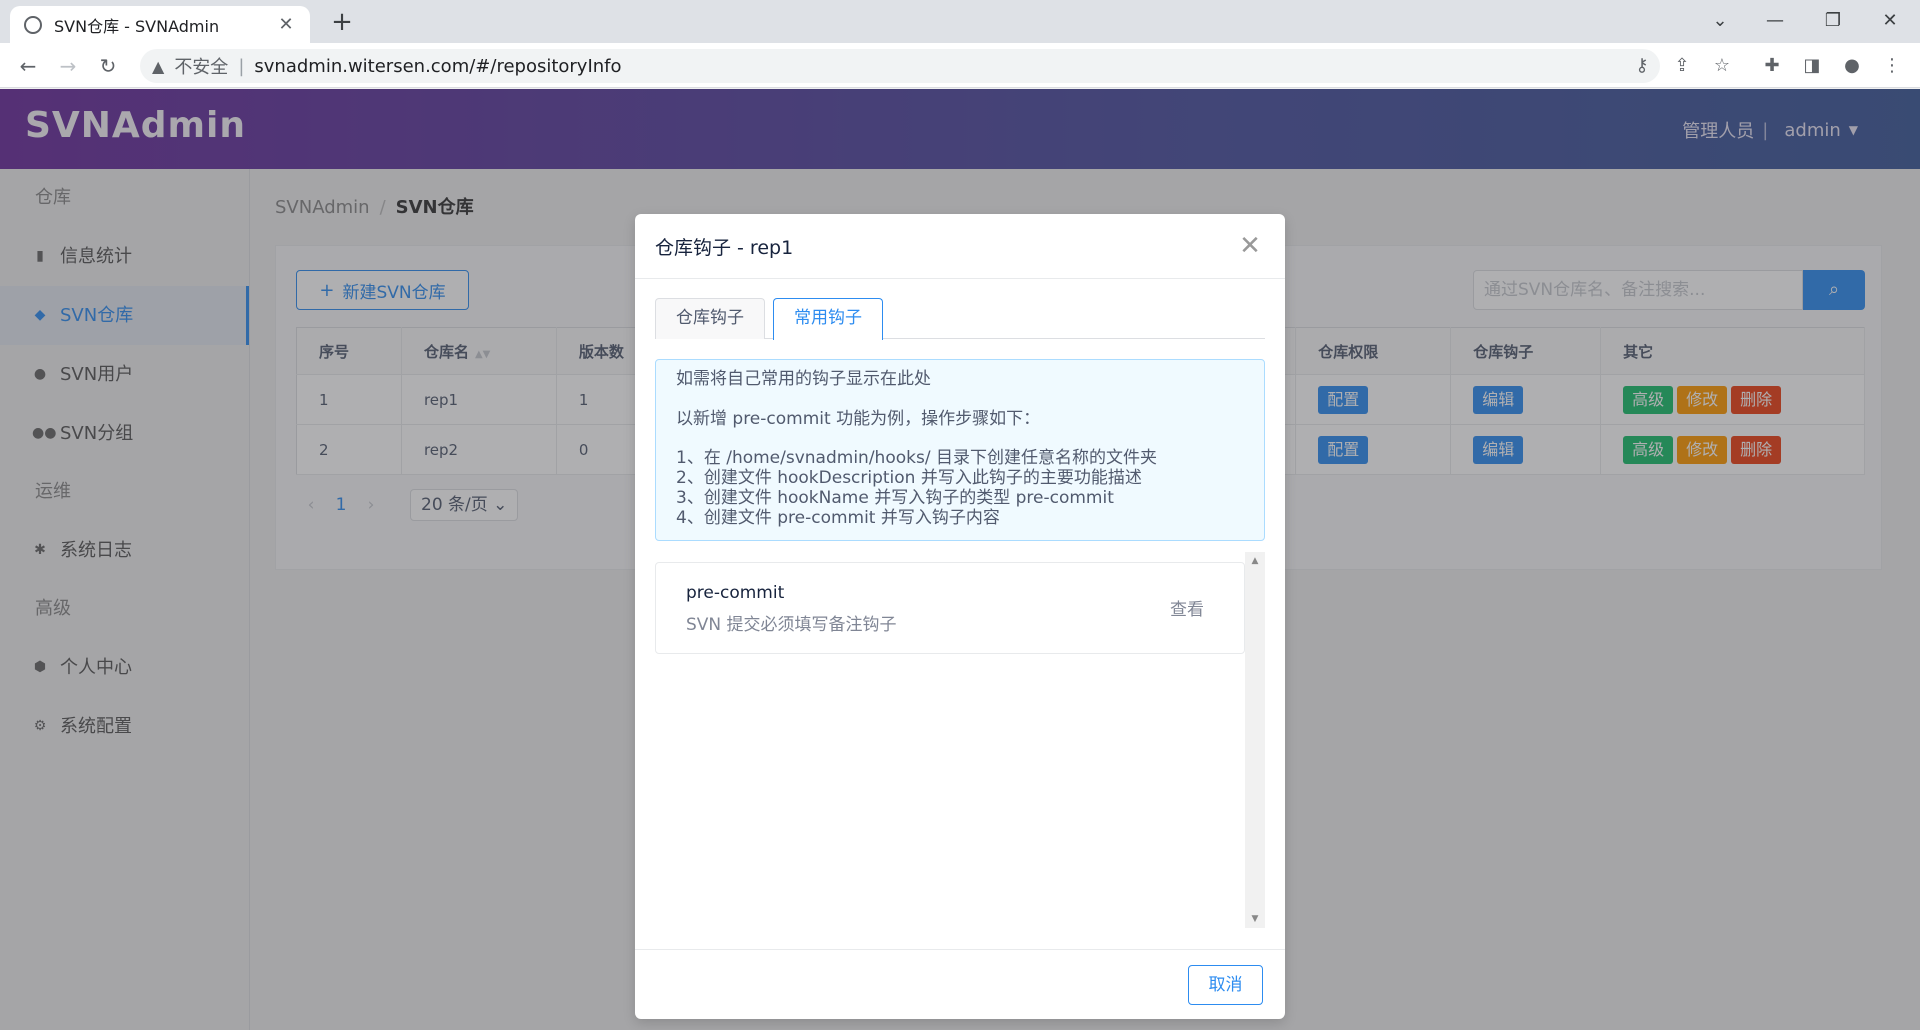 This screenshot has height=1030, width=1920. Describe the element at coordinates (895, 498) in the screenshot. I see `alert-step: 3、创建文件 hookName 并写入钩子的类型 pre-commit` at that location.